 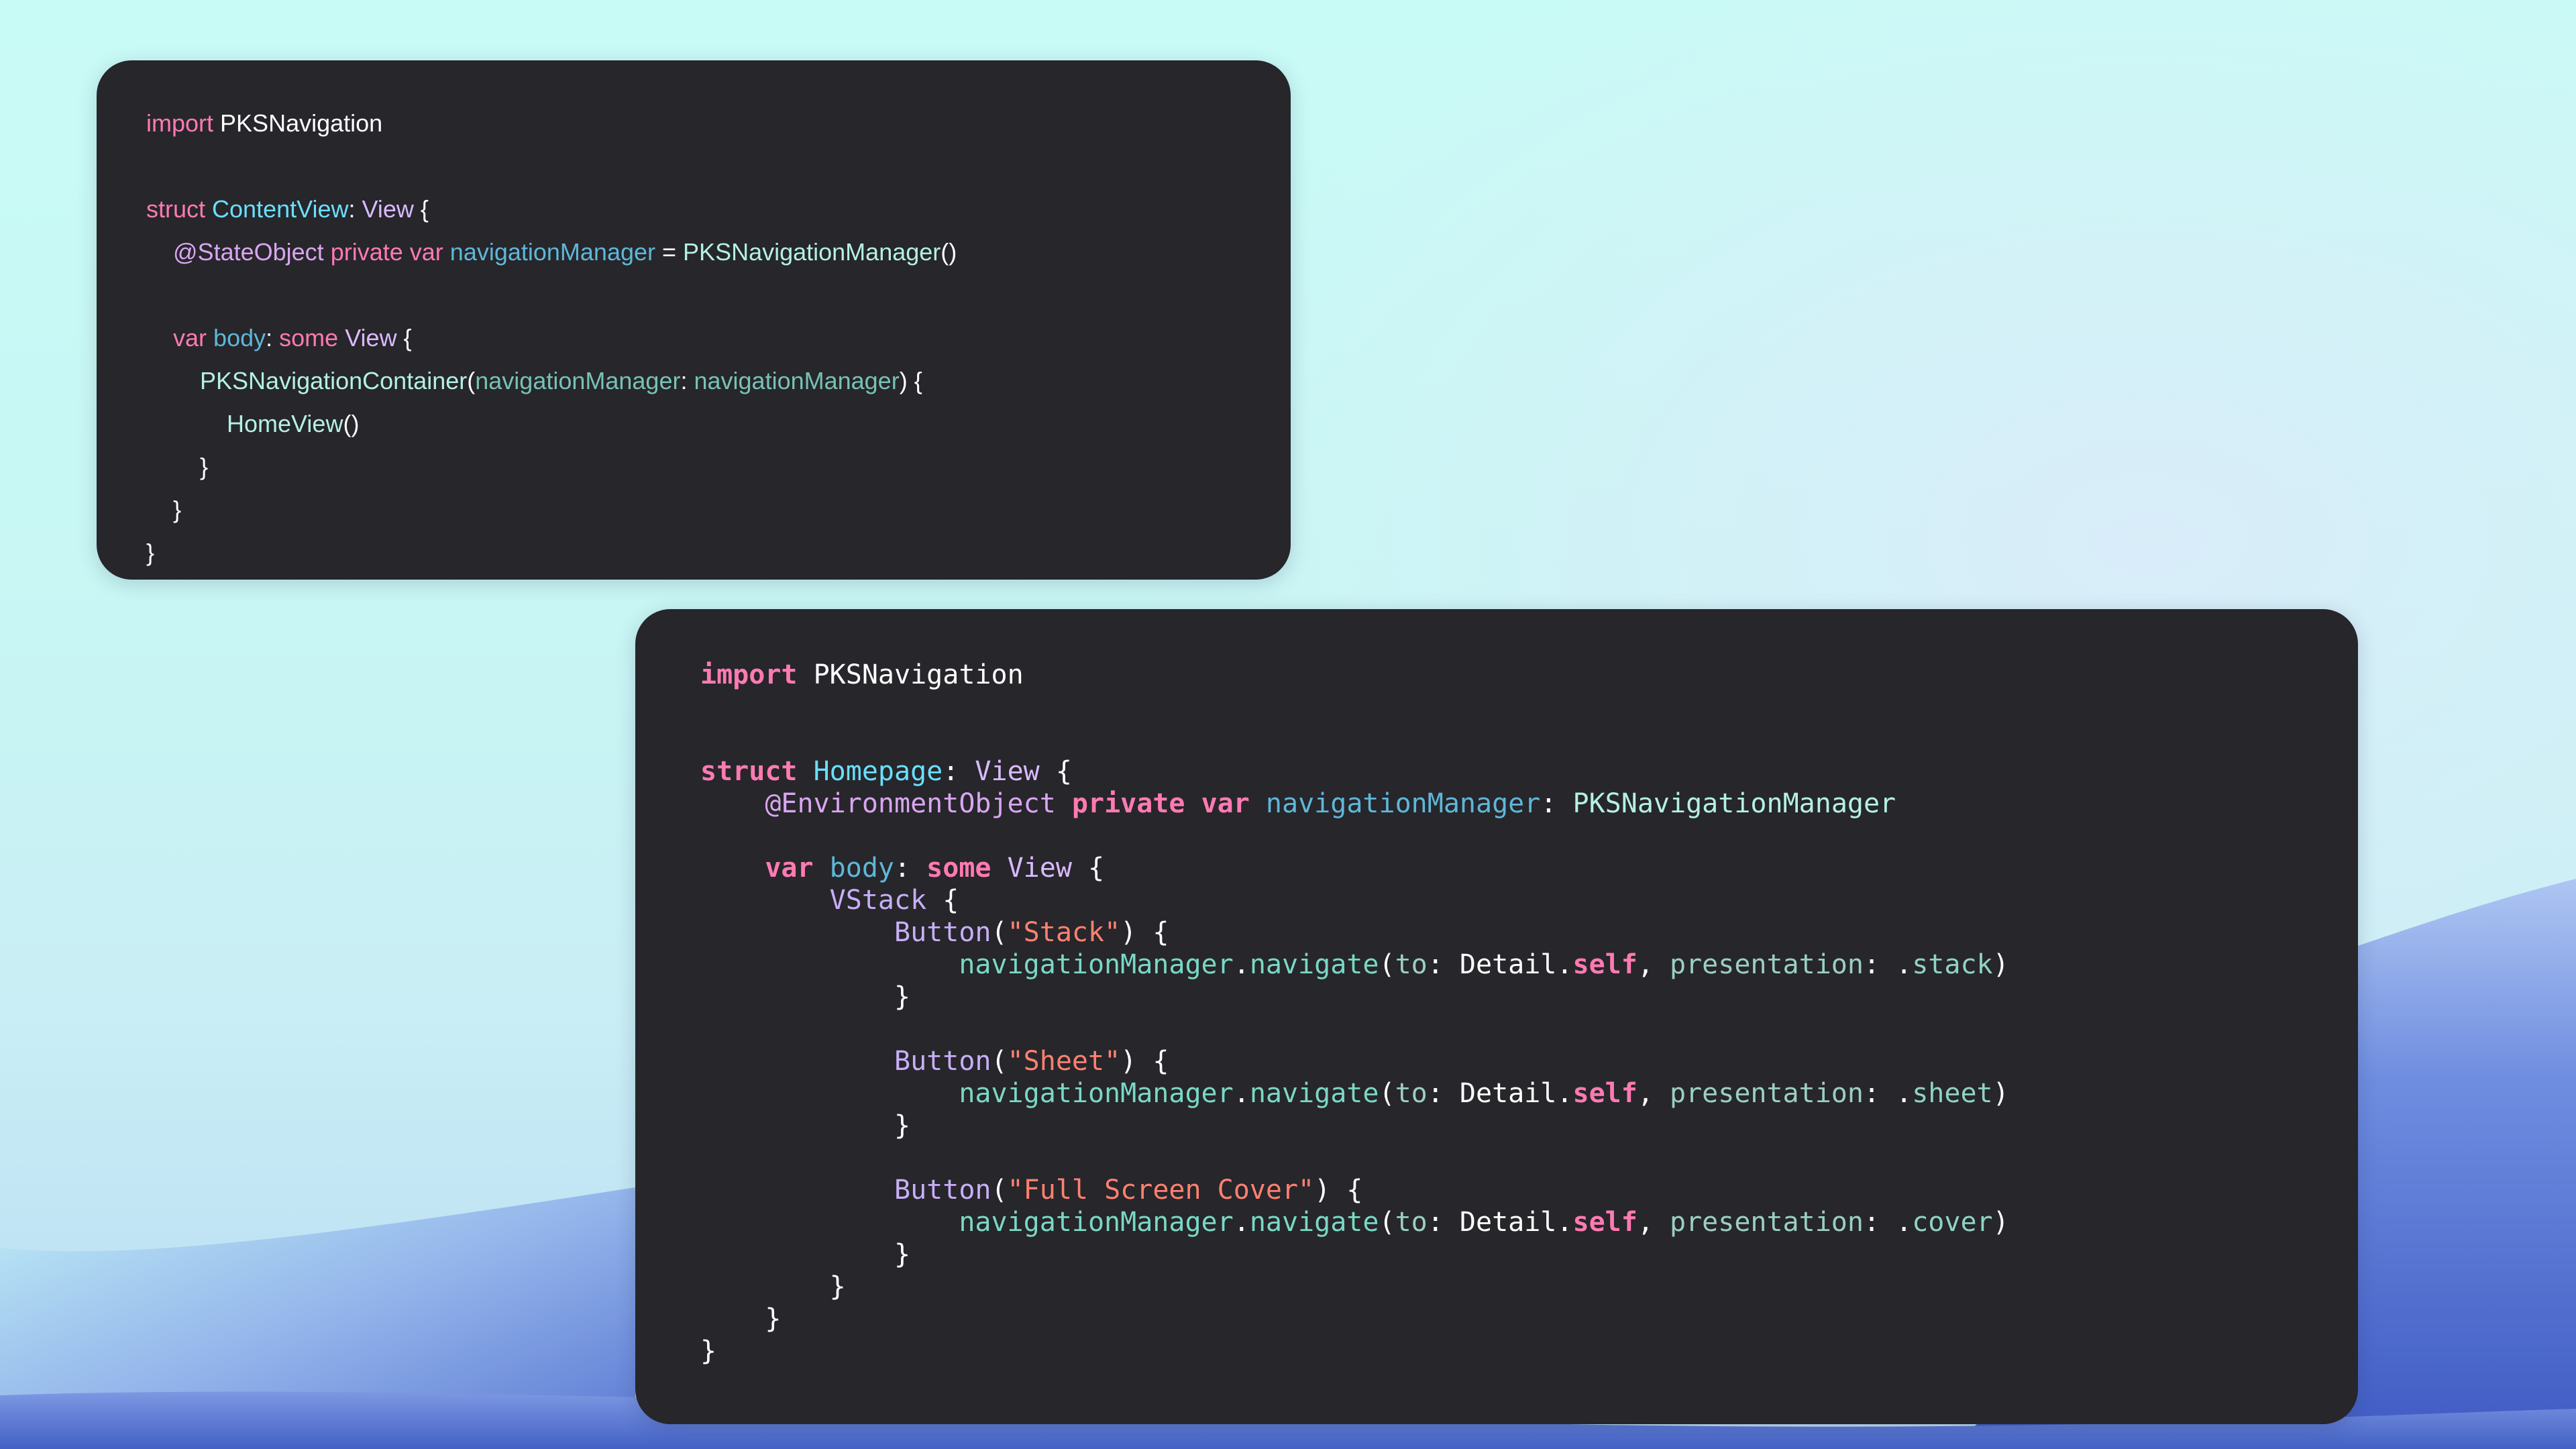 I want to click on code-token-string: "Sheet", so click(x=1064, y=1061).